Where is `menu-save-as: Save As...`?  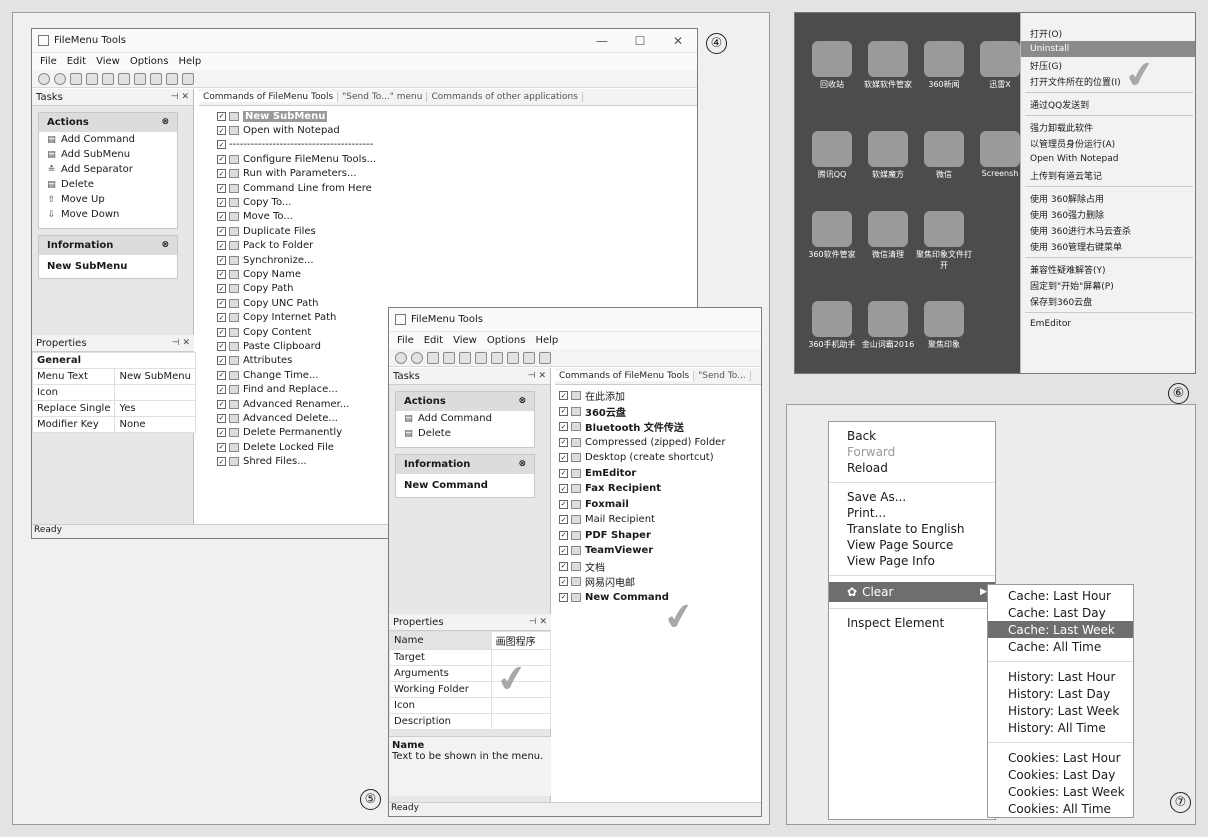 menu-save-as: Save As... is located at coordinates (912, 497).